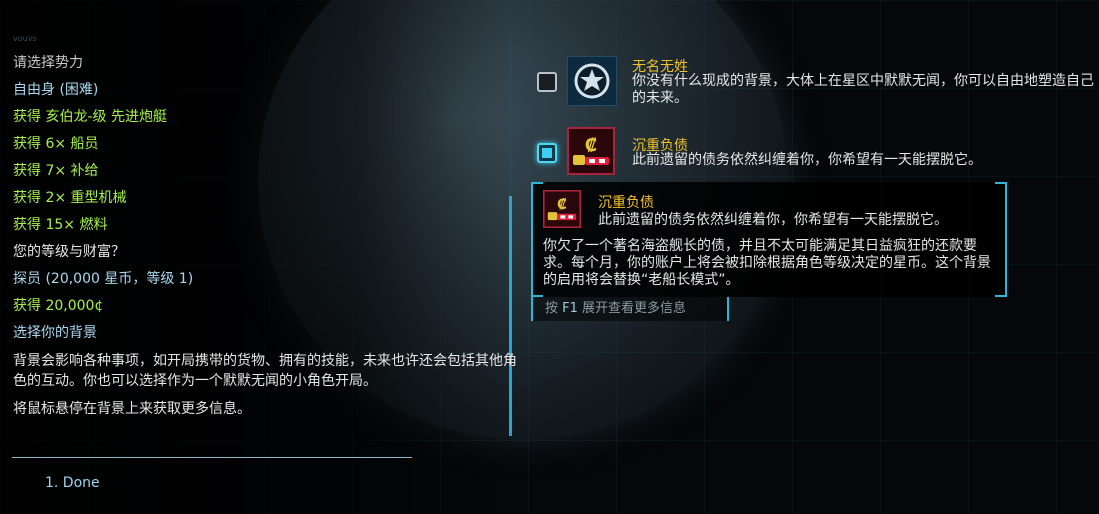 The image size is (1099, 514). Describe the element at coordinates (25, 38) in the screenshot. I see `faded-header: vouvs` at that location.